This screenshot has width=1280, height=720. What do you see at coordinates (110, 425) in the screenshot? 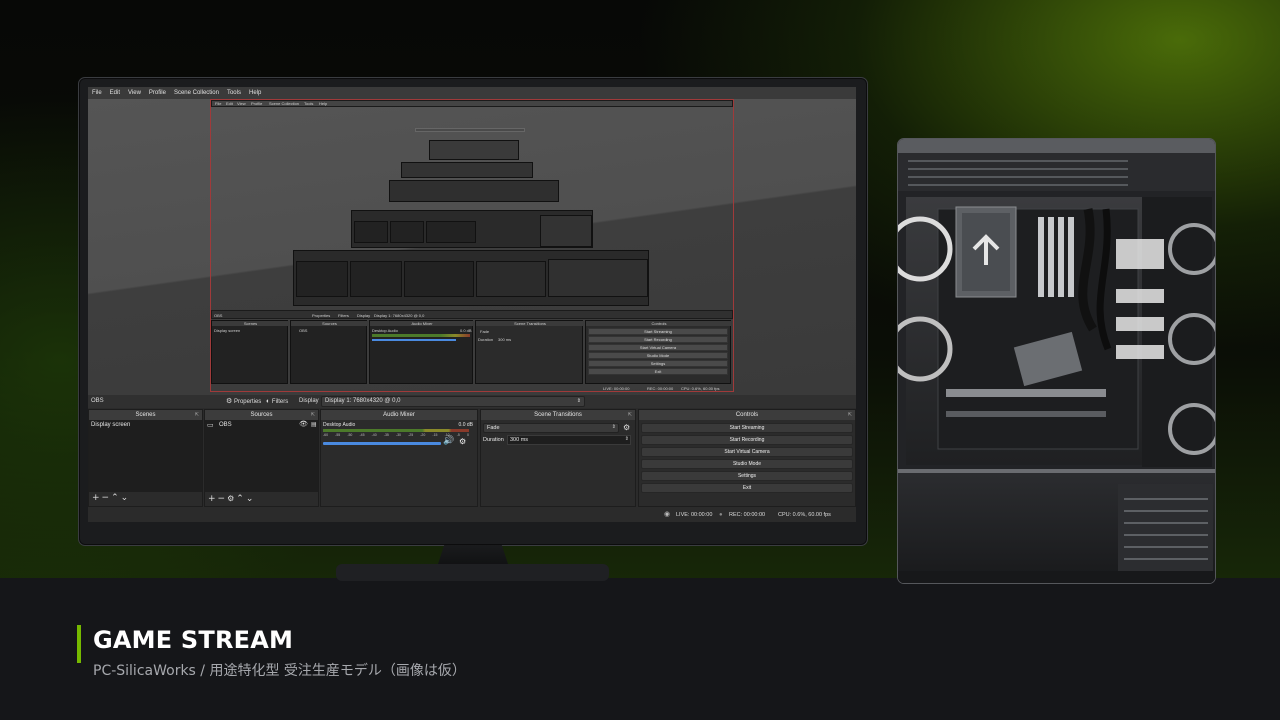
I see `scene-item-display-screen: Display screen` at bounding box center [110, 425].